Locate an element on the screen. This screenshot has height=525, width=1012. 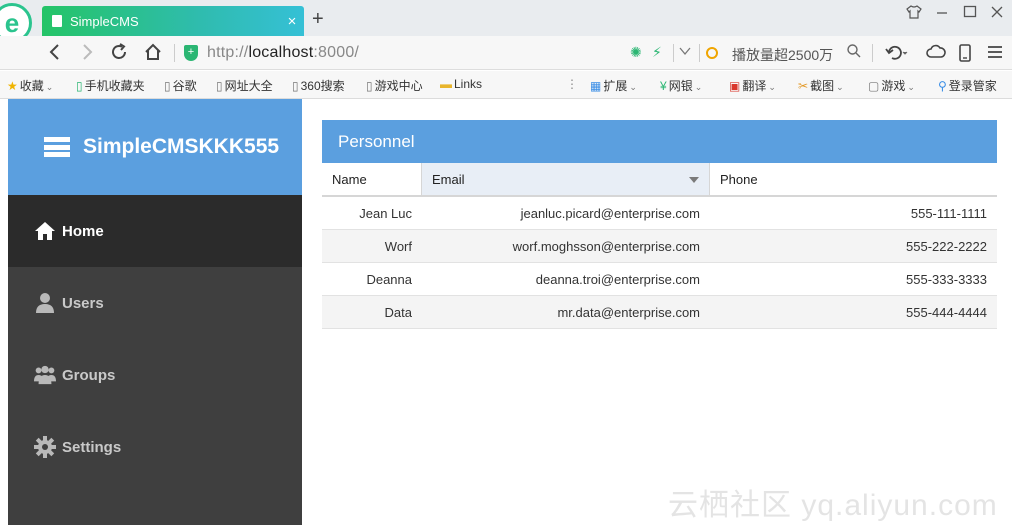
bookmark-links-folder: ▬ Links is located at coordinates (461, 84).